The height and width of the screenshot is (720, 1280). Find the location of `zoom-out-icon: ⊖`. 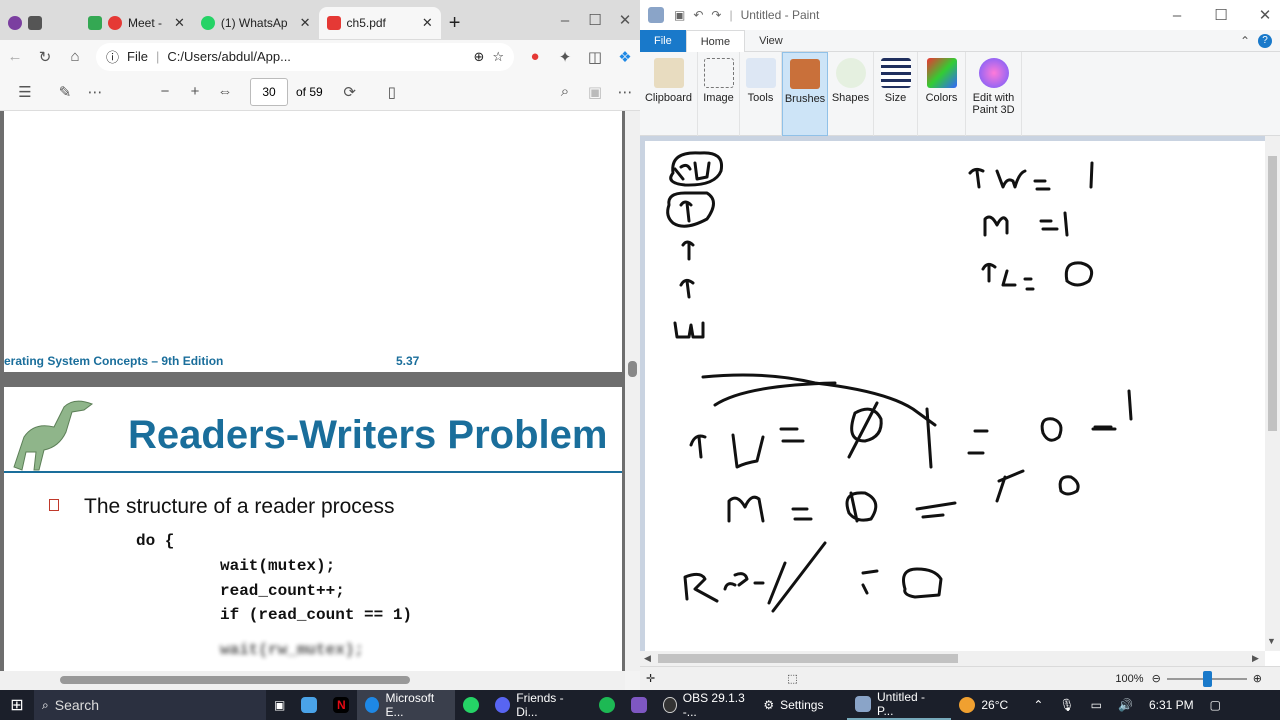

zoom-out-icon: ⊖ is located at coordinates (1156, 678).